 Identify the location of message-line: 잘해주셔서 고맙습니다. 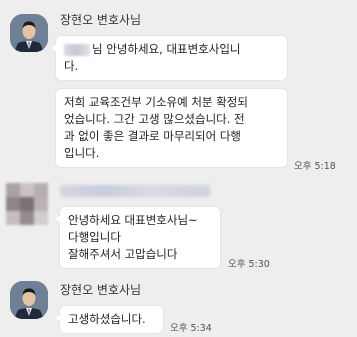
(123, 254).